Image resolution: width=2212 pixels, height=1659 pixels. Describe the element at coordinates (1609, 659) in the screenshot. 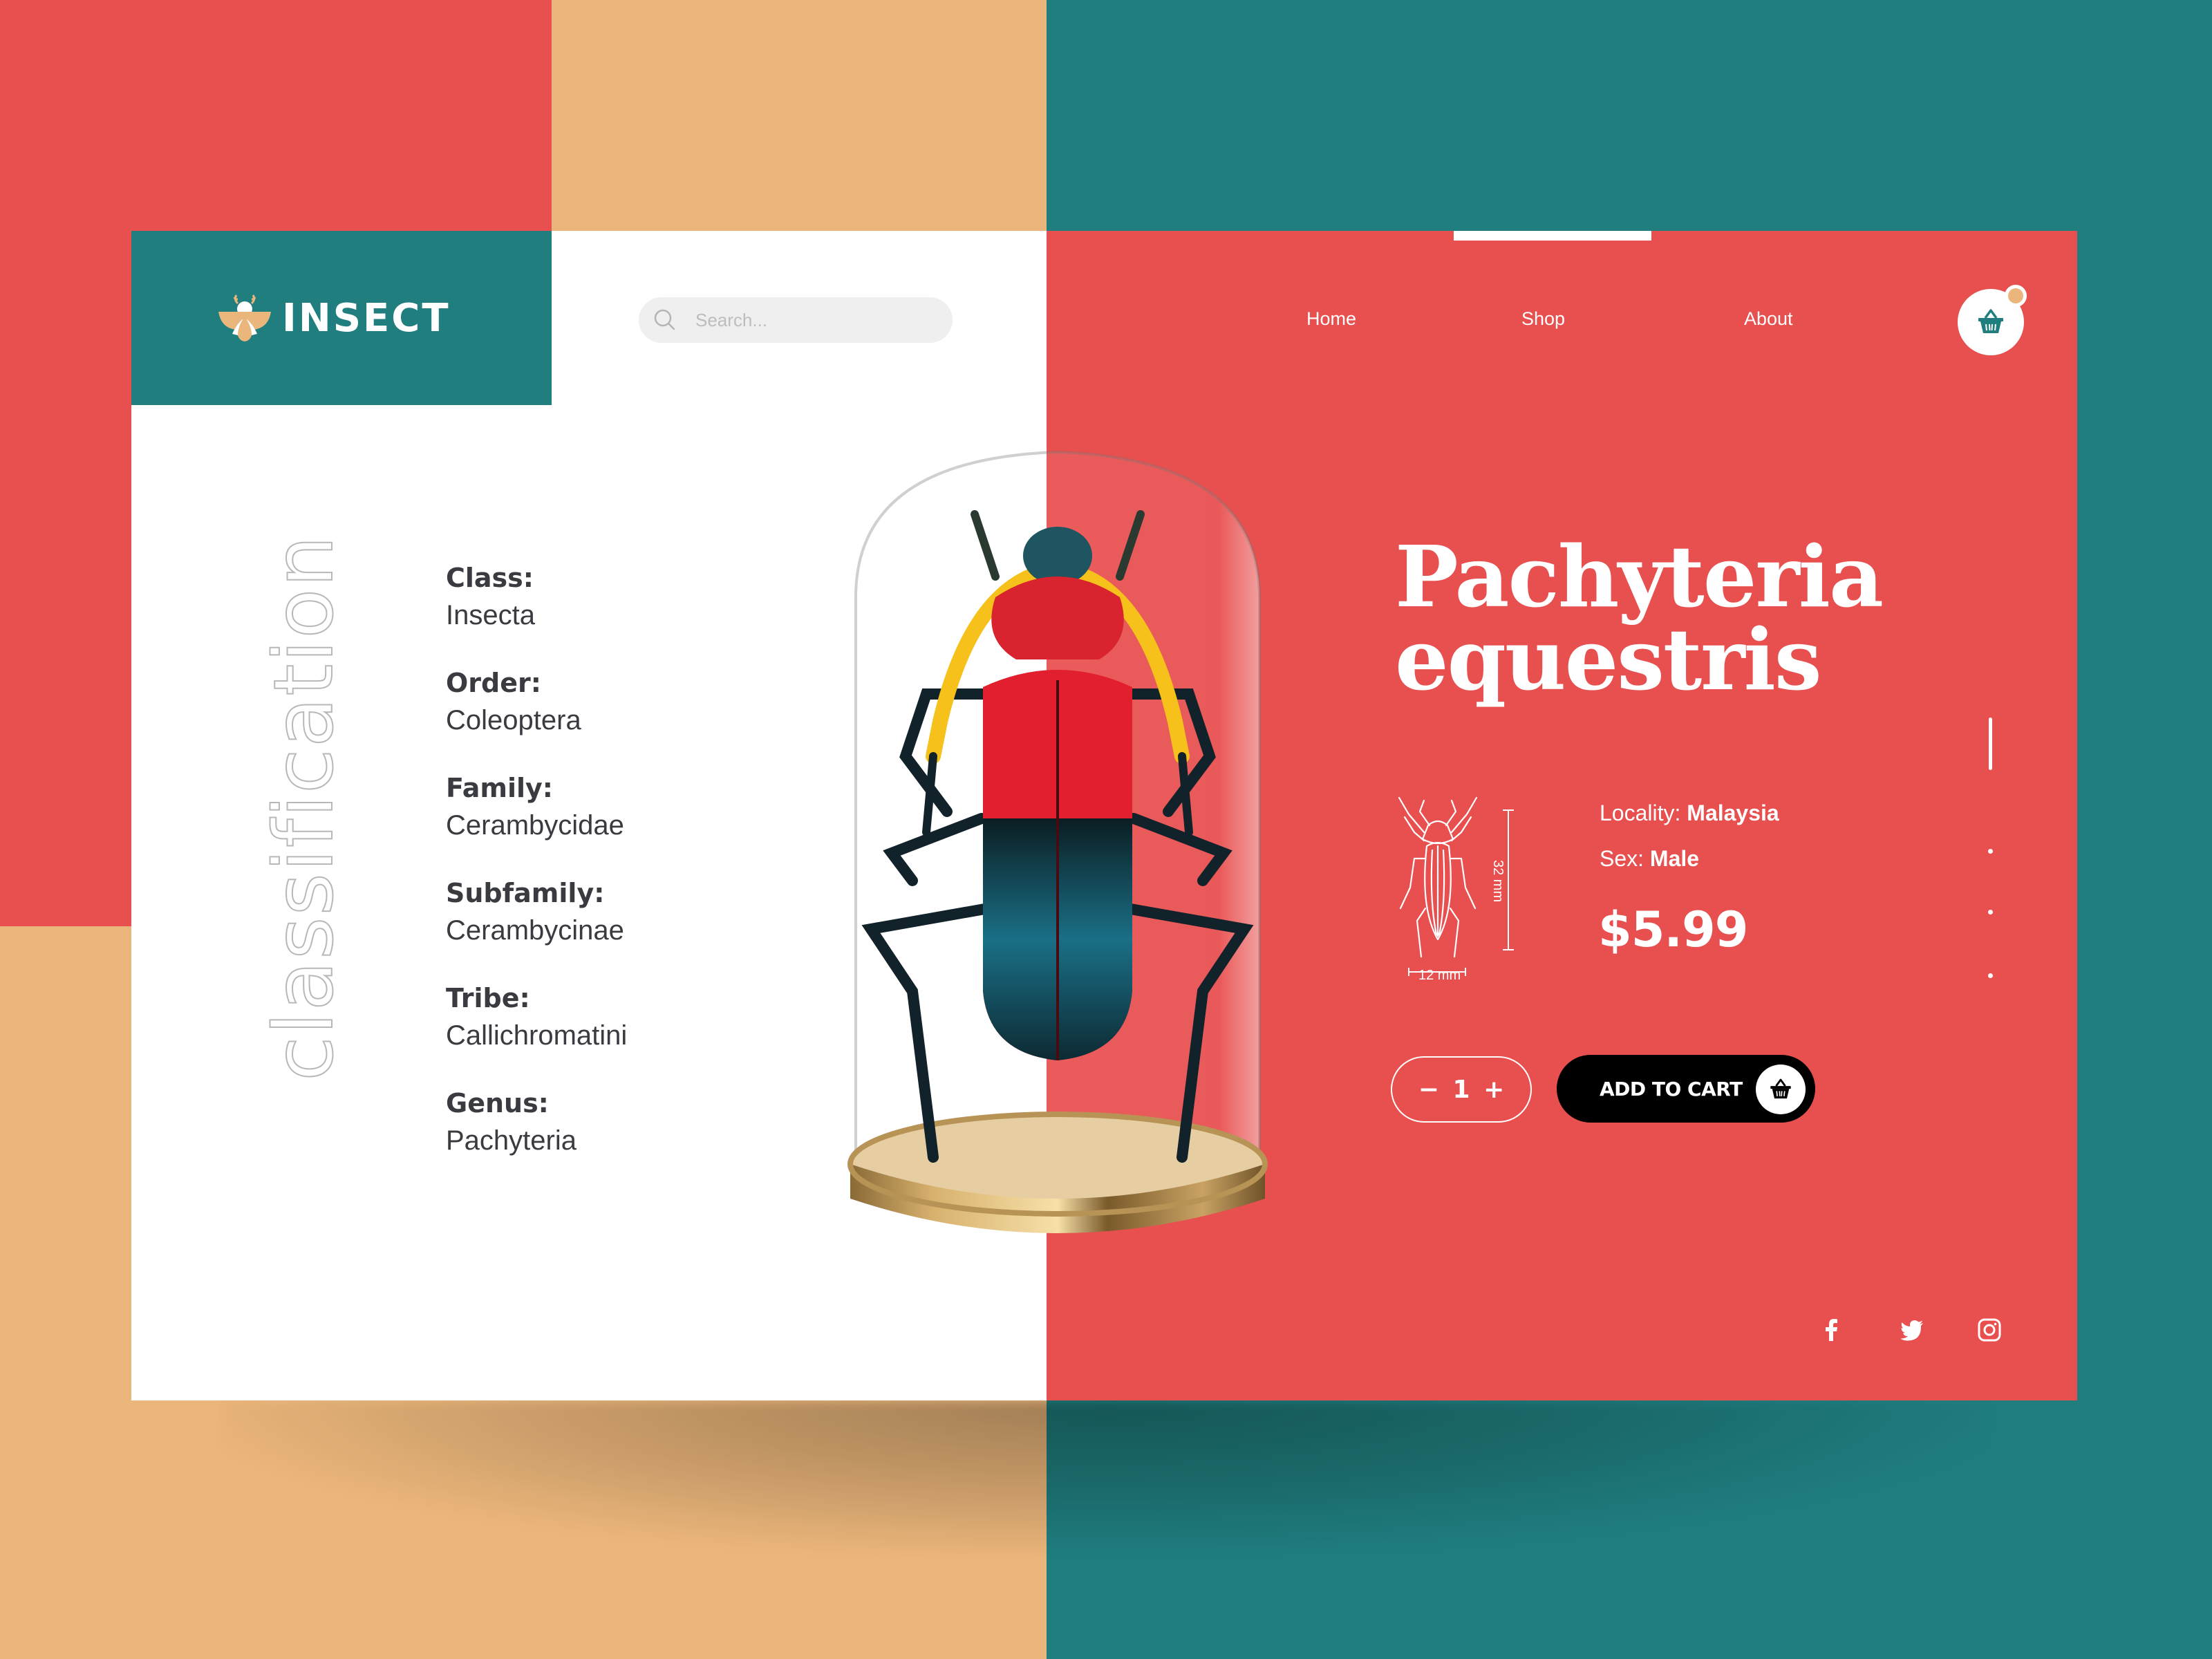

I see `product-title-line2: equestris` at that location.